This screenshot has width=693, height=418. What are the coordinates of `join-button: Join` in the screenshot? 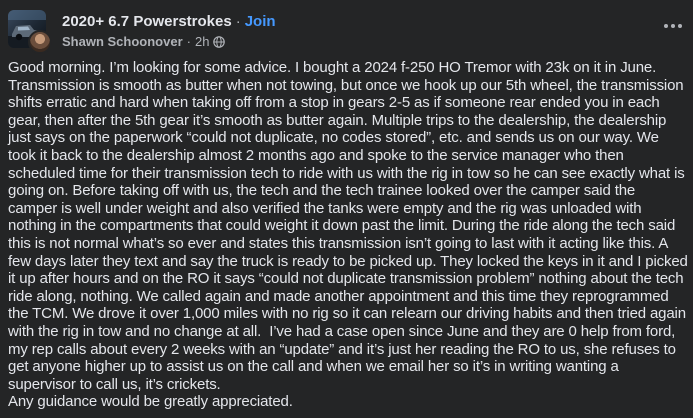 It's located at (260, 21).